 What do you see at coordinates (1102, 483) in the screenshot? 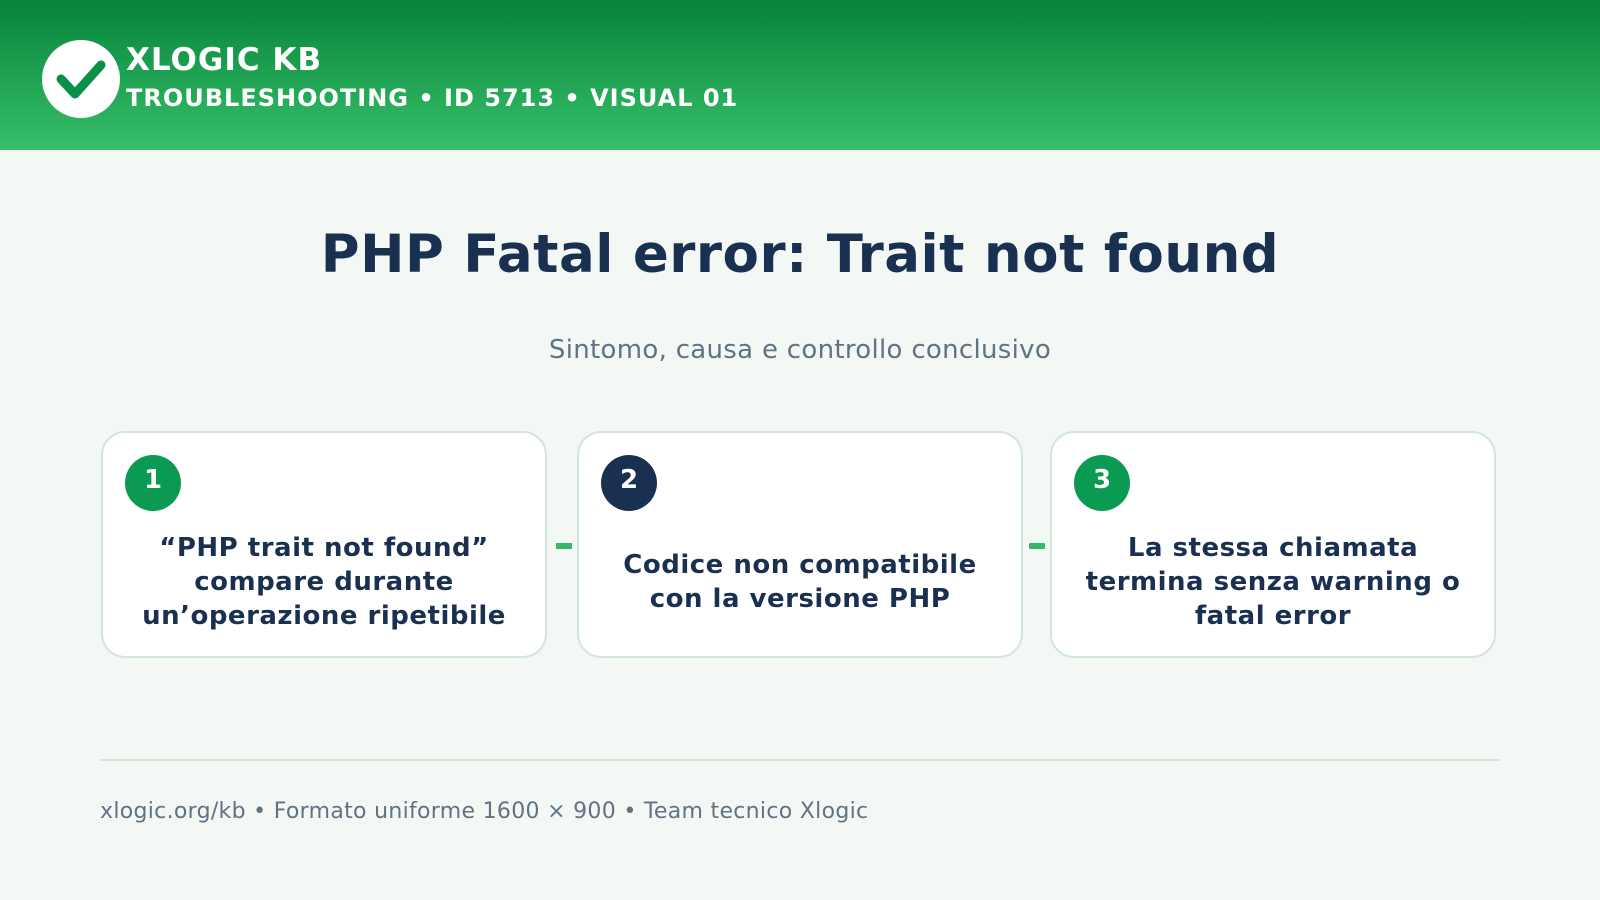
I see `step-number-badge: 3` at bounding box center [1102, 483].